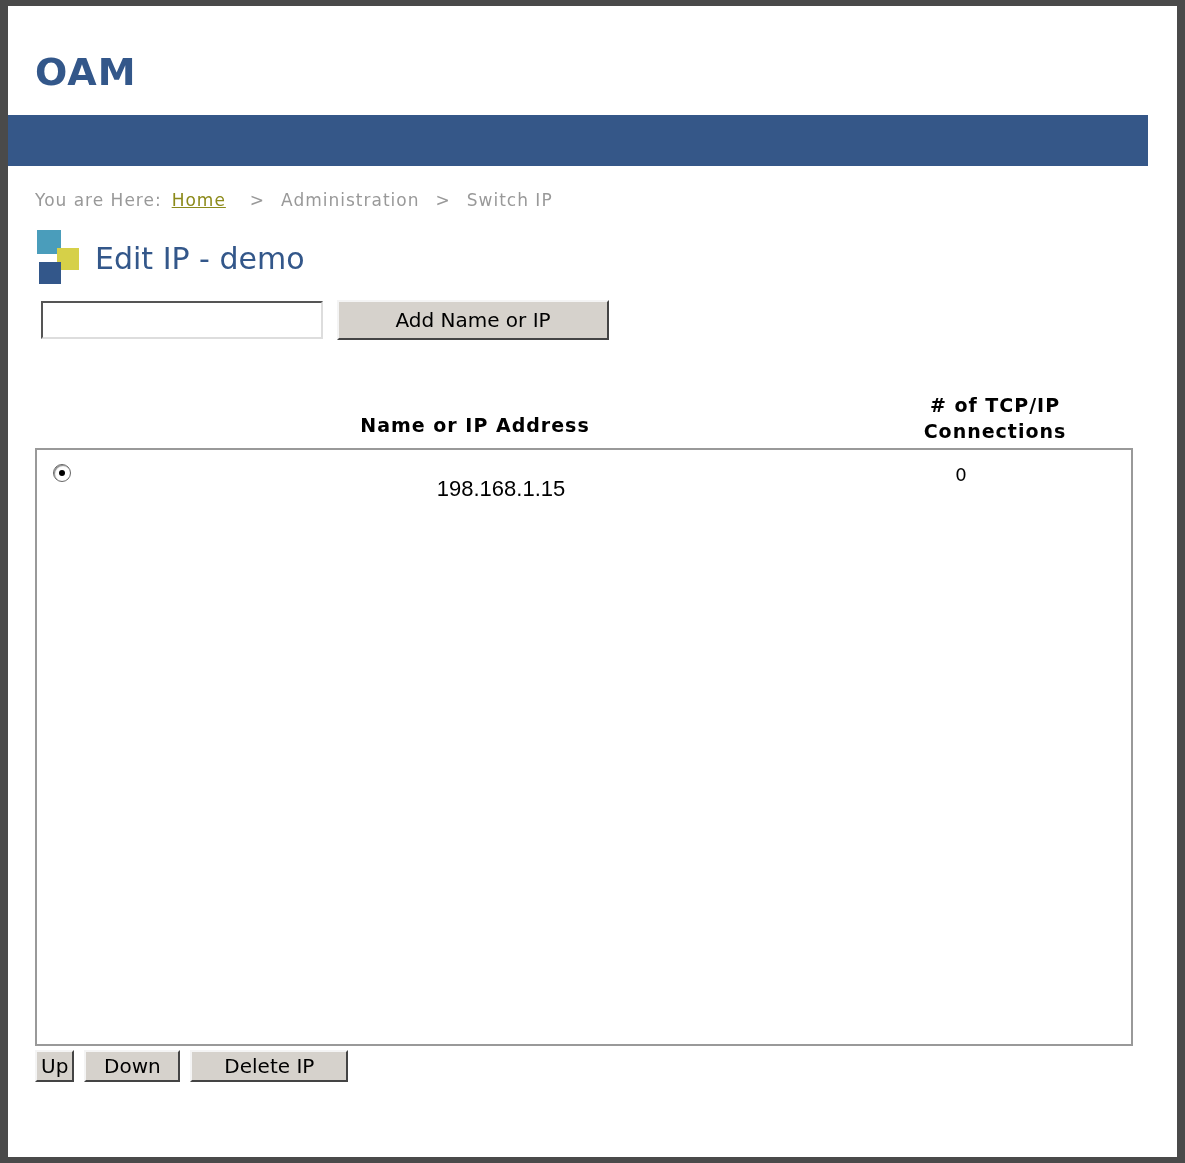 Image resolution: width=1185 pixels, height=1163 pixels. I want to click on action-button: Delete IP, so click(269, 1066).